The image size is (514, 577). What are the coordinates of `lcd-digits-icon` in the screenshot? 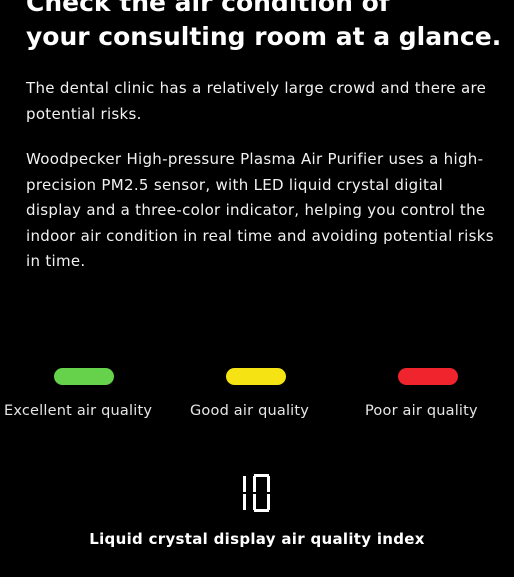 It's located at (256, 493).